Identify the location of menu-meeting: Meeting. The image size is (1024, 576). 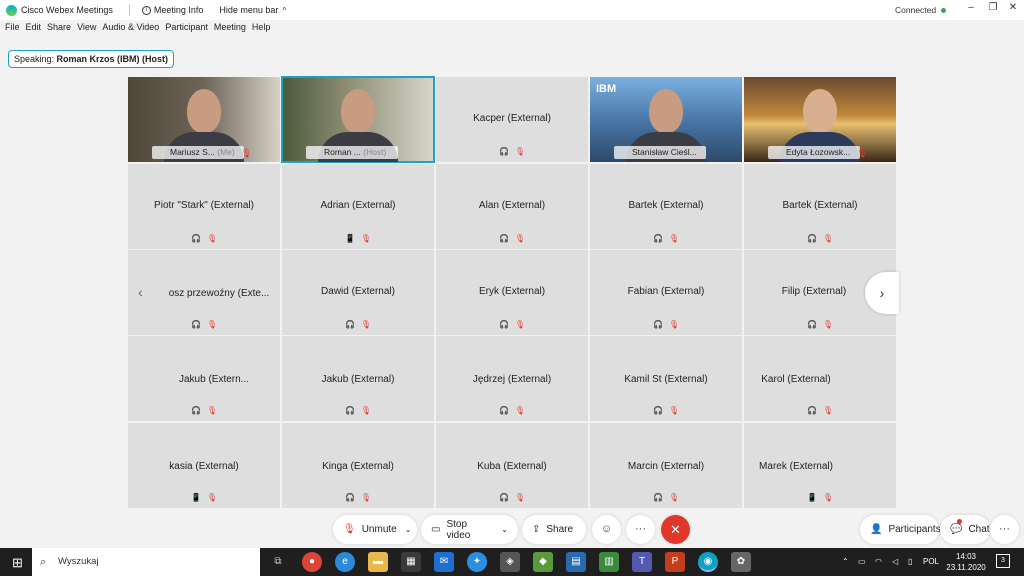
(230, 30).